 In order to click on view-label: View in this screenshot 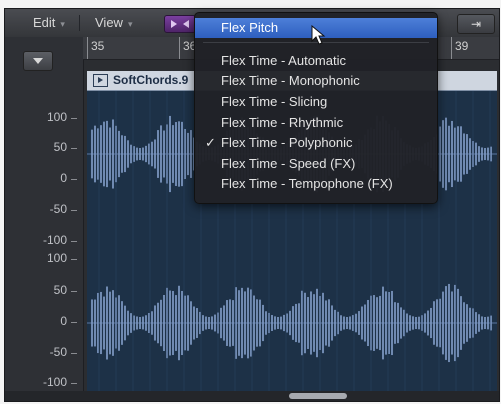, I will do `click(109, 22)`.